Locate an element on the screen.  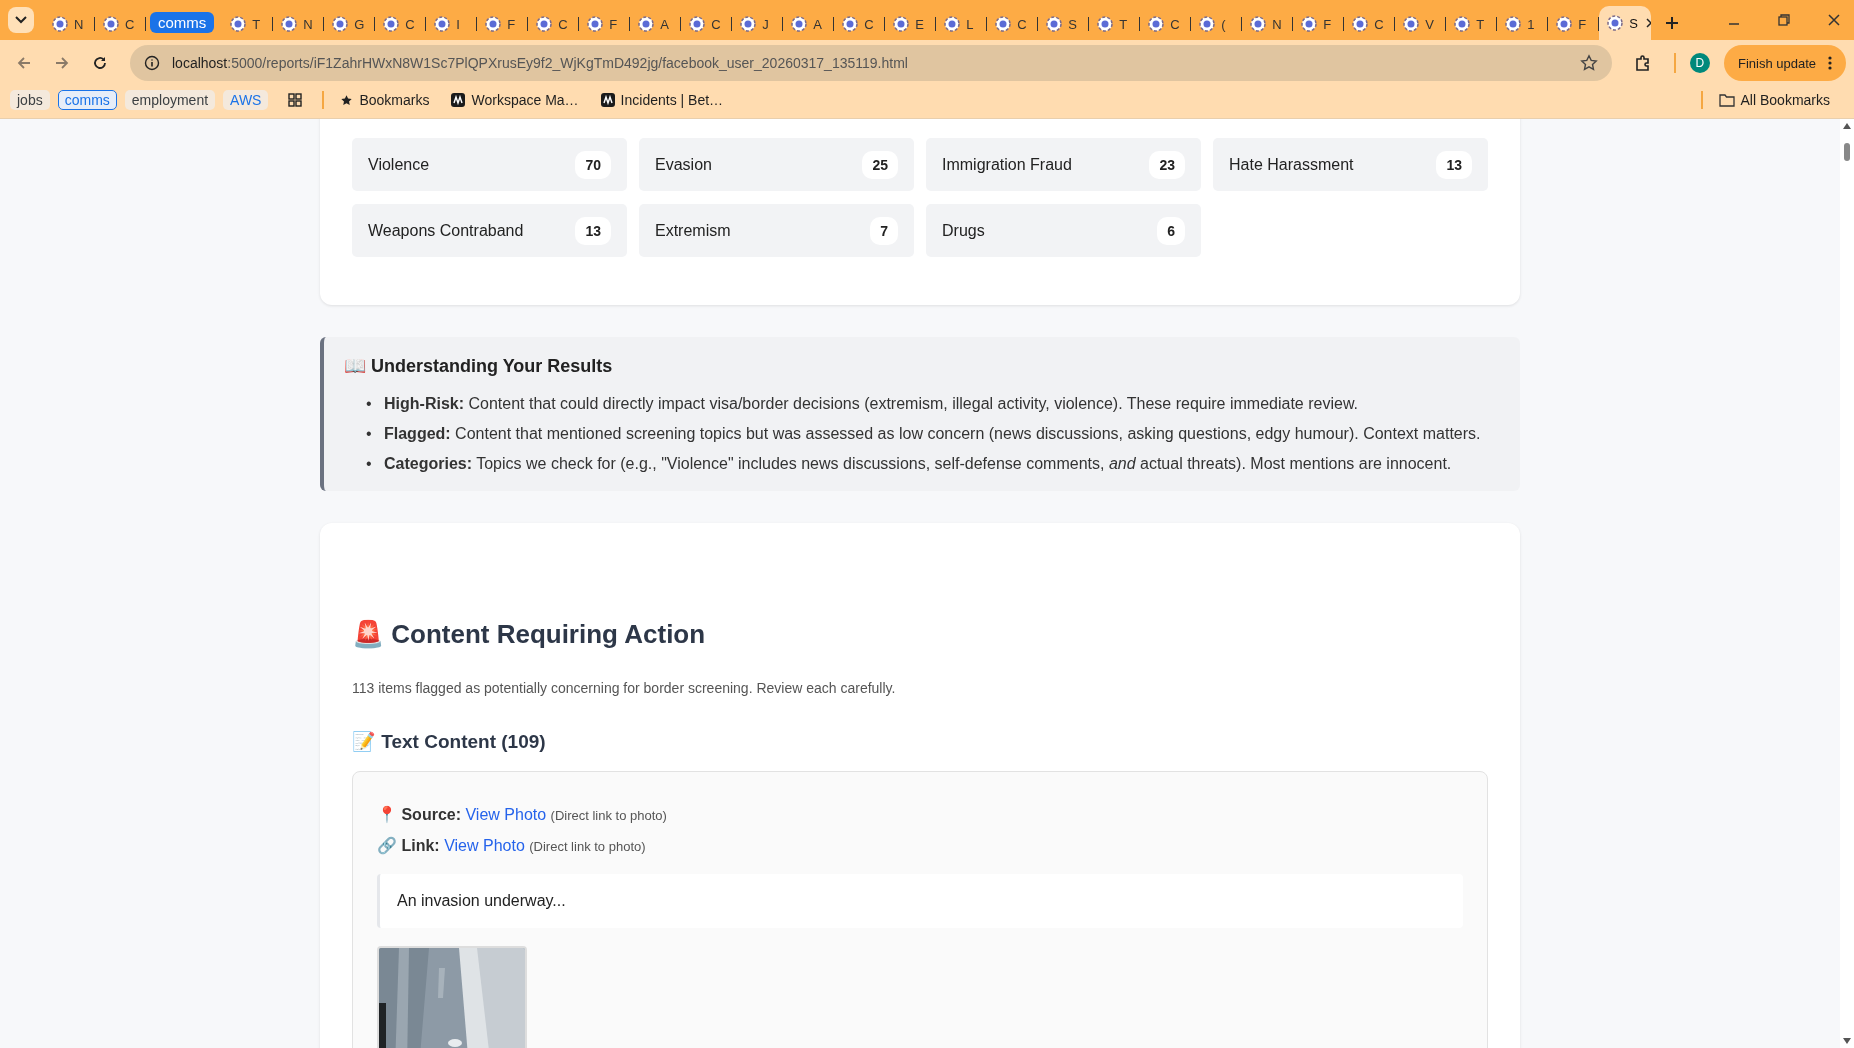
browser-tab: S is located at coordinates (1625, 23).